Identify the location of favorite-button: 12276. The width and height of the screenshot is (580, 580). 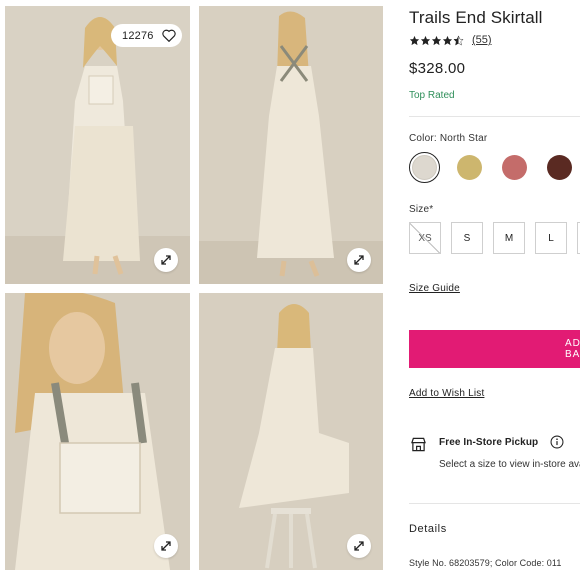
(146, 35).